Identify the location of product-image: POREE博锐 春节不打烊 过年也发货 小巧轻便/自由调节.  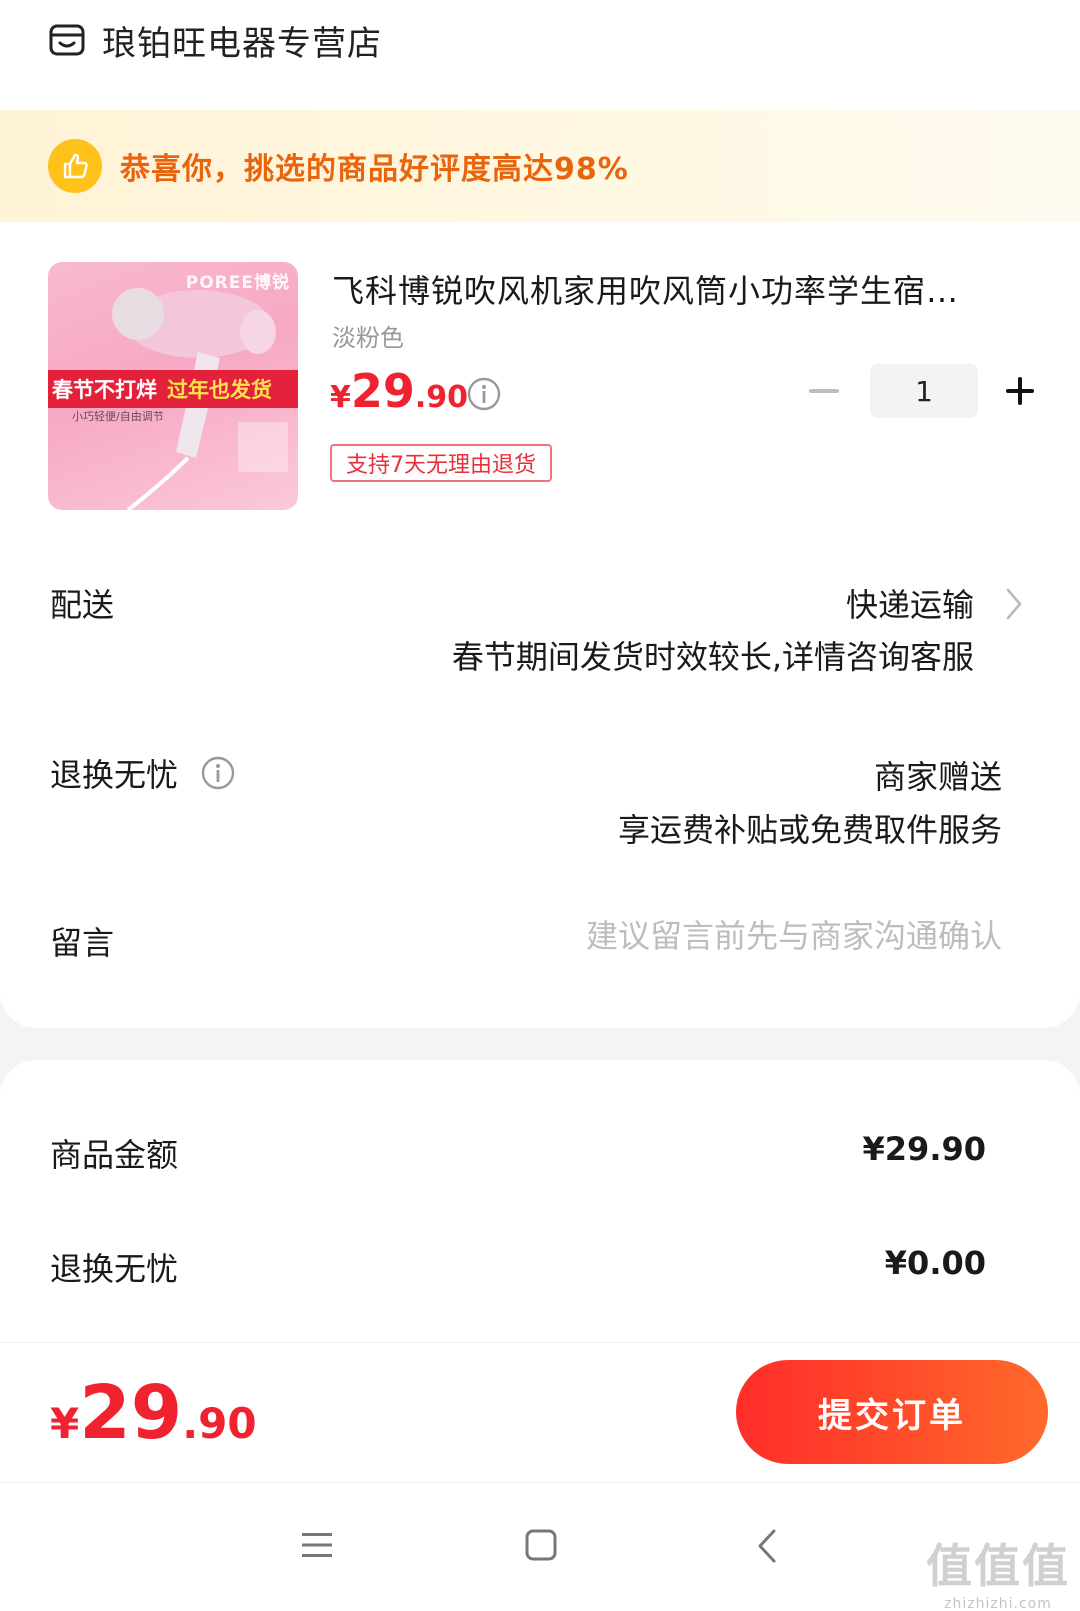
(173, 386).